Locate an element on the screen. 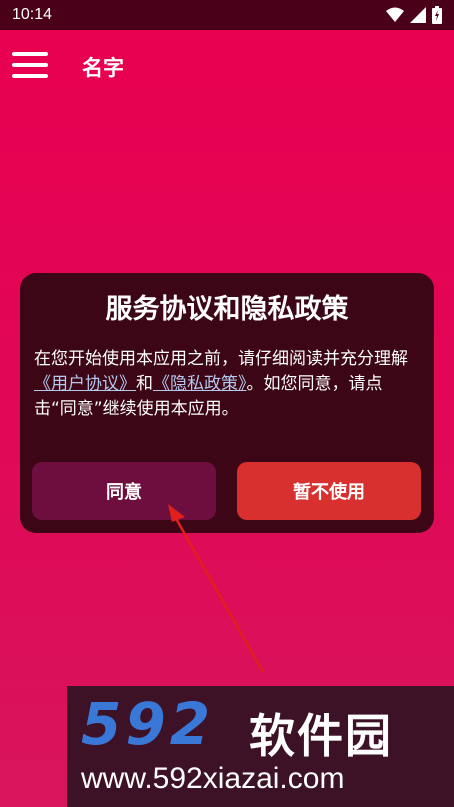 This screenshot has height=807, width=454. app-title: 名字 is located at coordinates (103, 68).